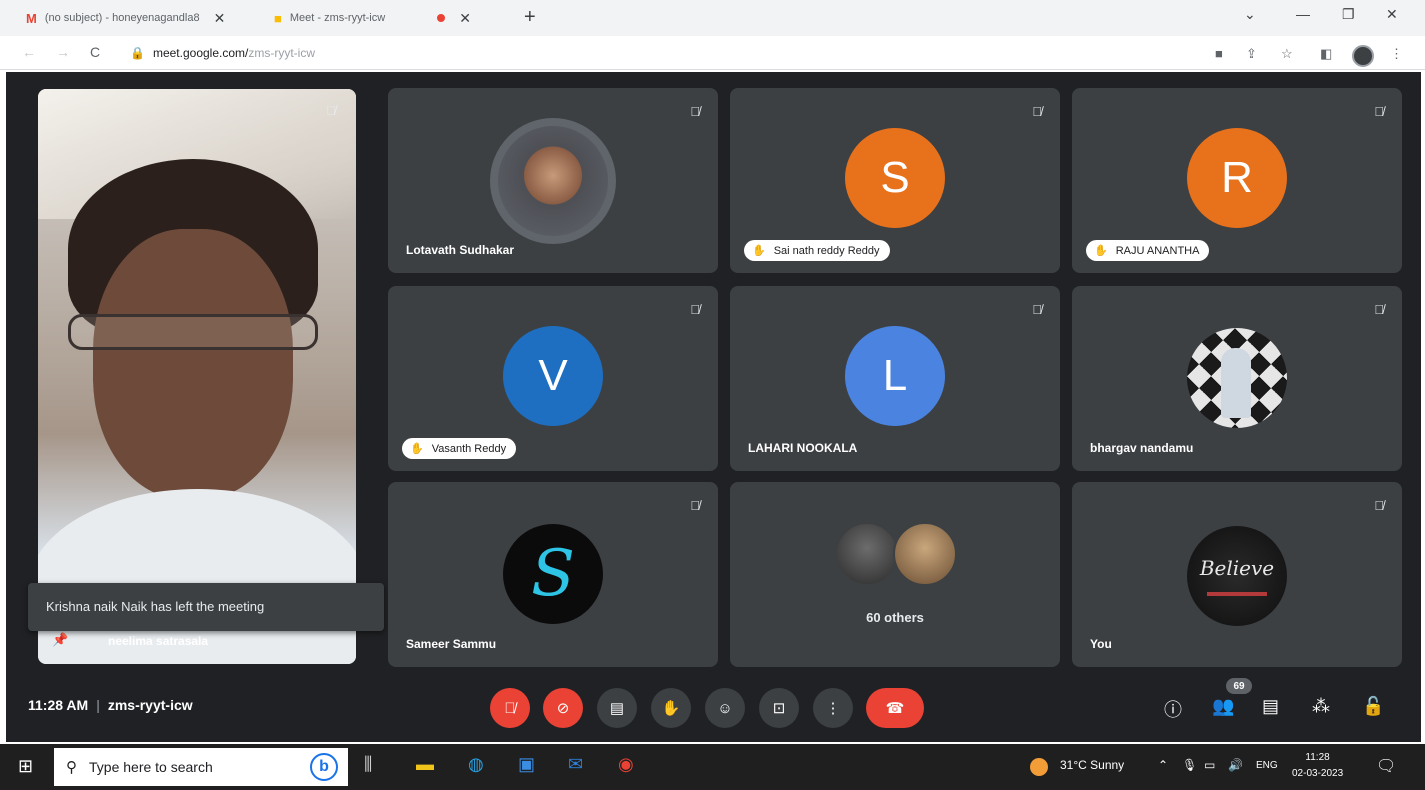  I want to click on show-hidden-icons: ⌃, so click(1163, 765).